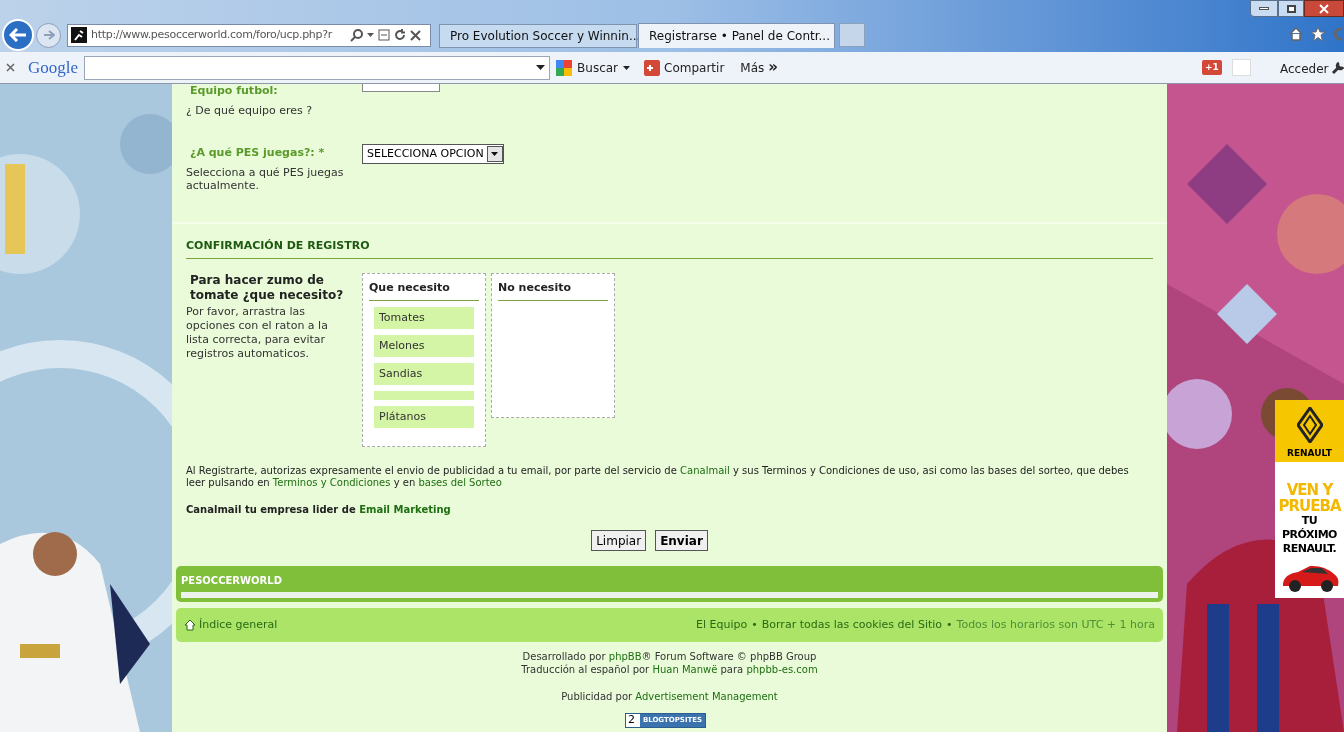  I want to click on ad-tagline: TU PRÓXIMO RENAULT., so click(1309, 535).